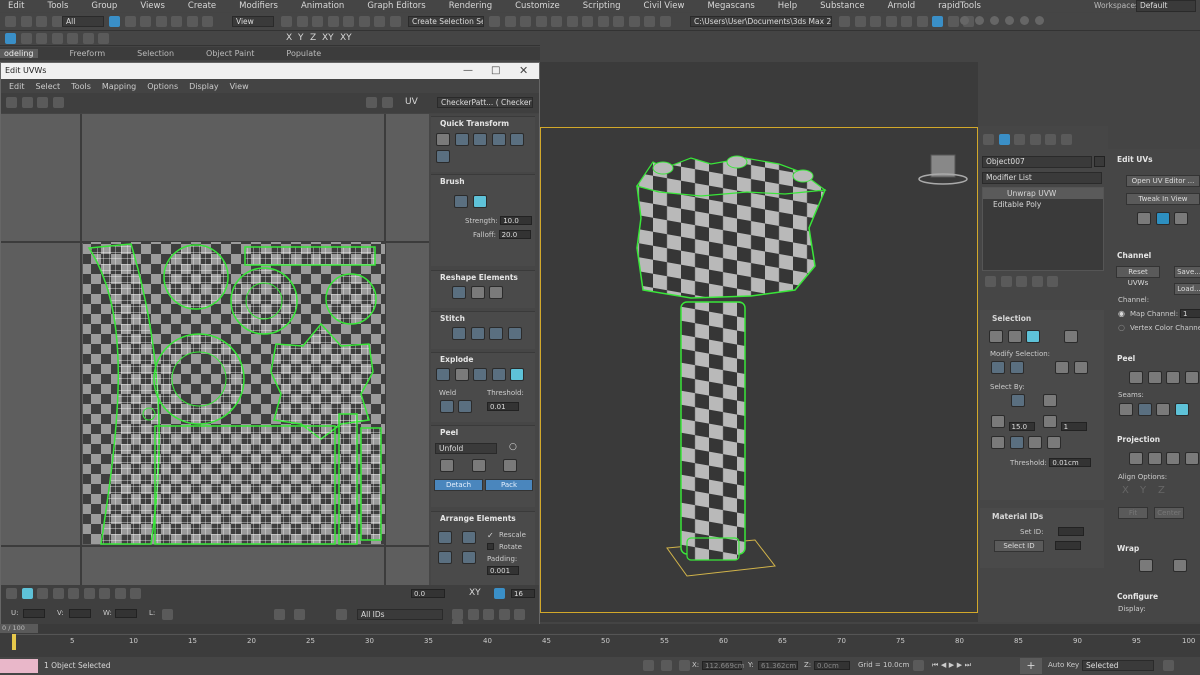 The height and width of the screenshot is (675, 1200). I want to click on mesh-cap-nub, so click(737, 162).